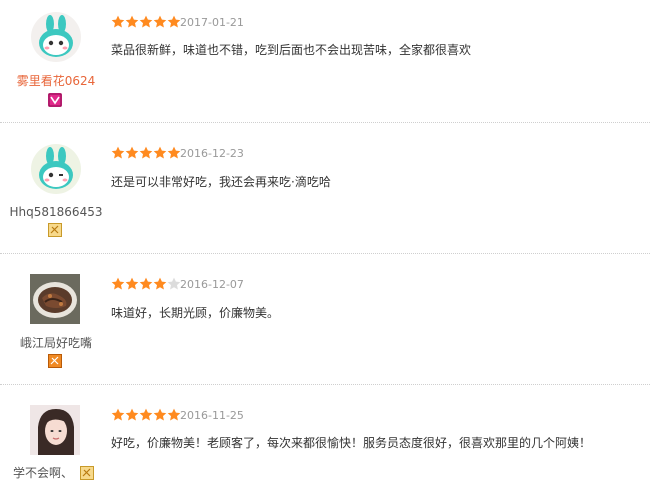 This screenshot has height=490, width=650. Describe the element at coordinates (56, 212) in the screenshot. I see `username: Hhq581866453` at that location.